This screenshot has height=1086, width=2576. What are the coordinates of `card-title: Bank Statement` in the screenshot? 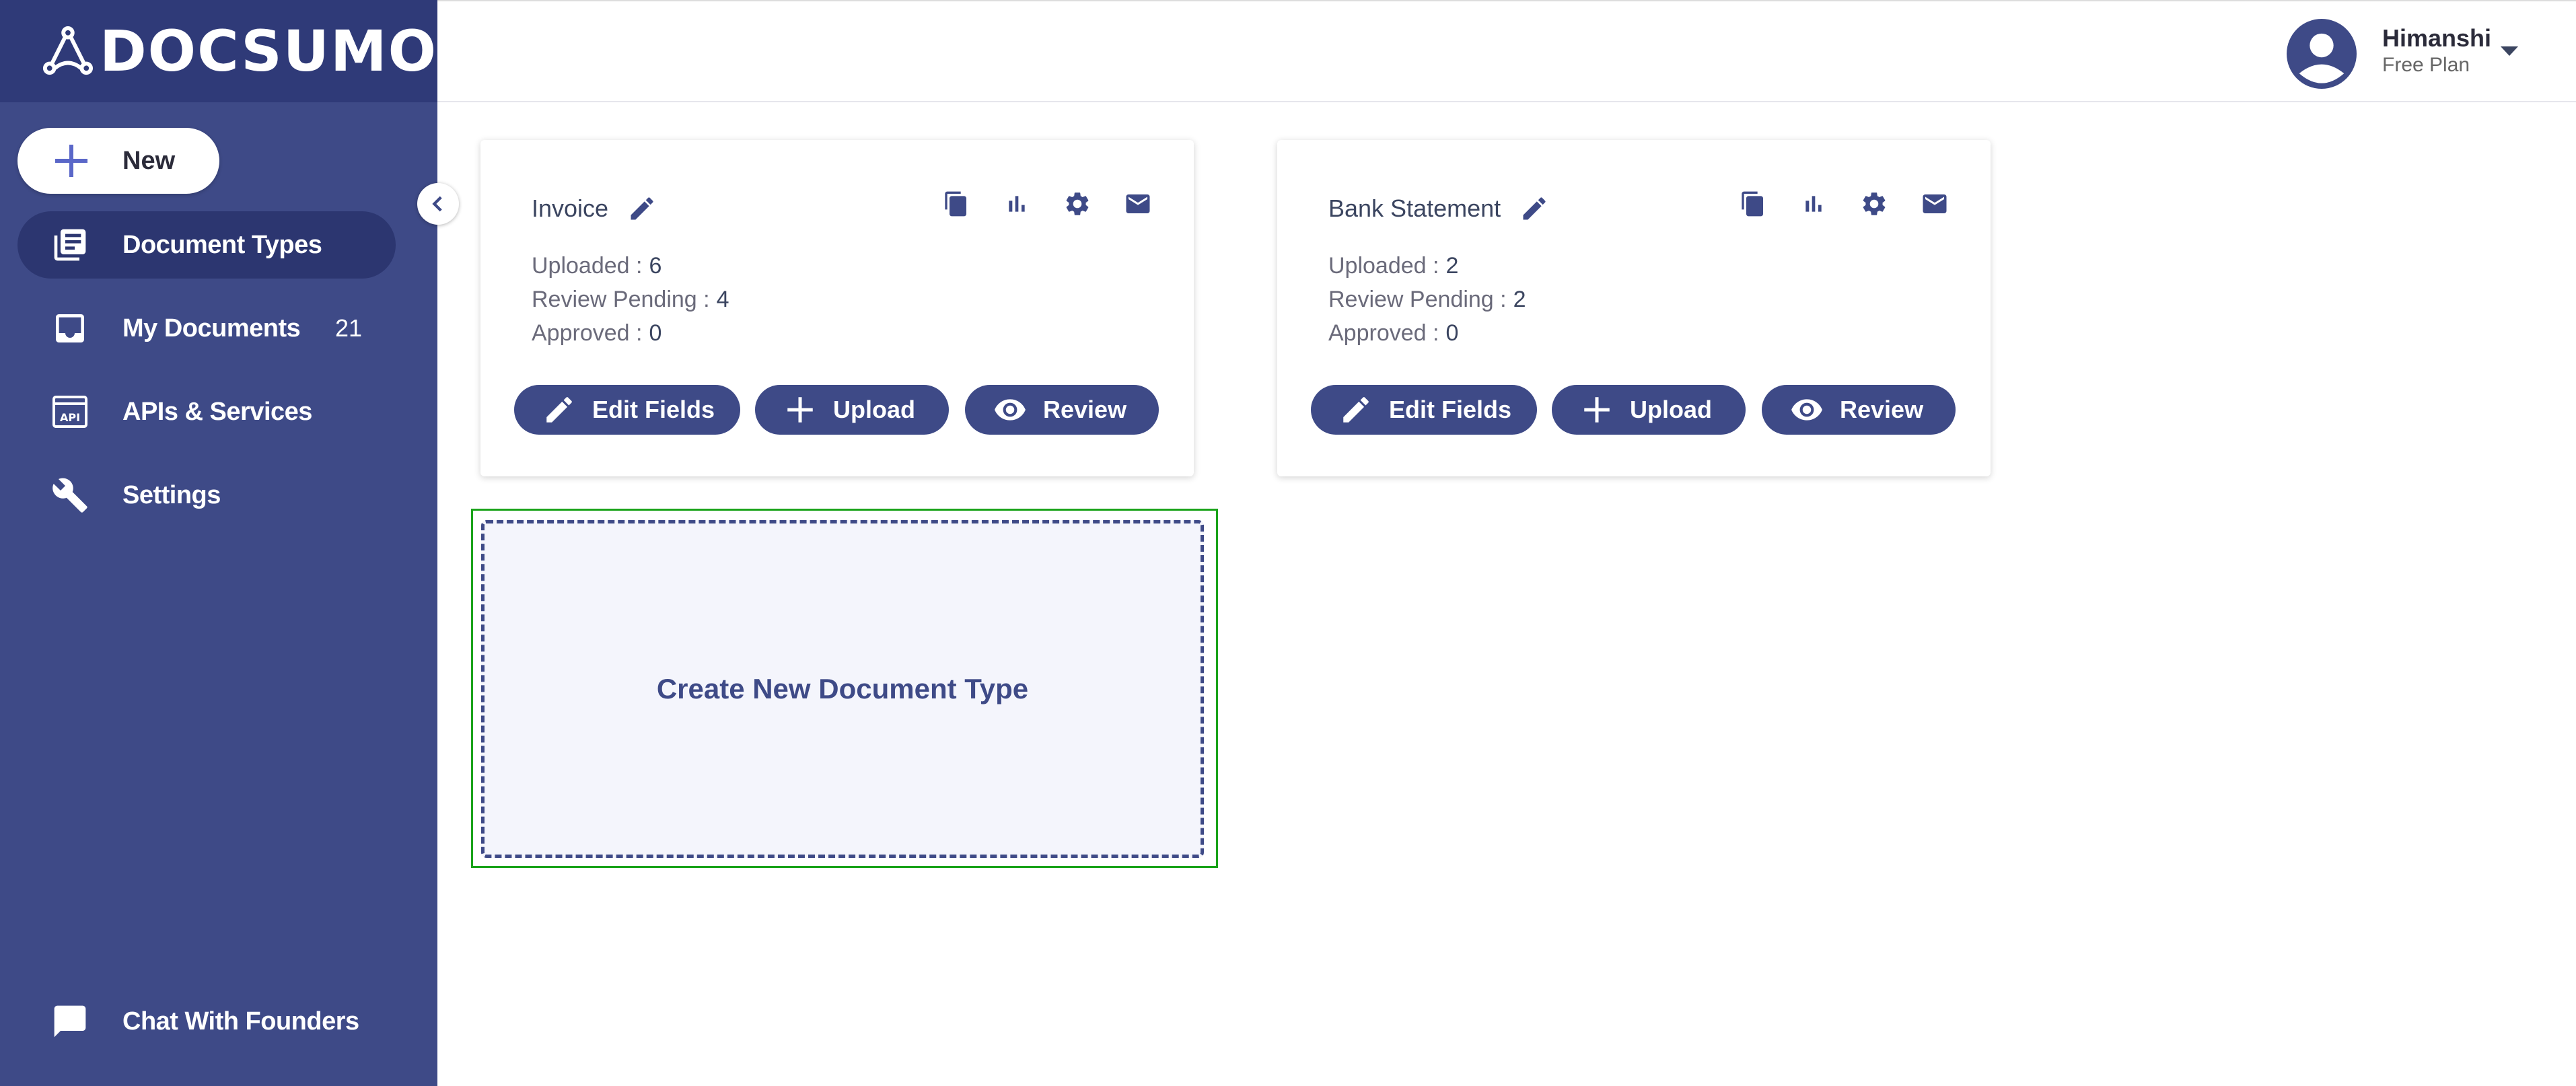 It's located at (1414, 208).